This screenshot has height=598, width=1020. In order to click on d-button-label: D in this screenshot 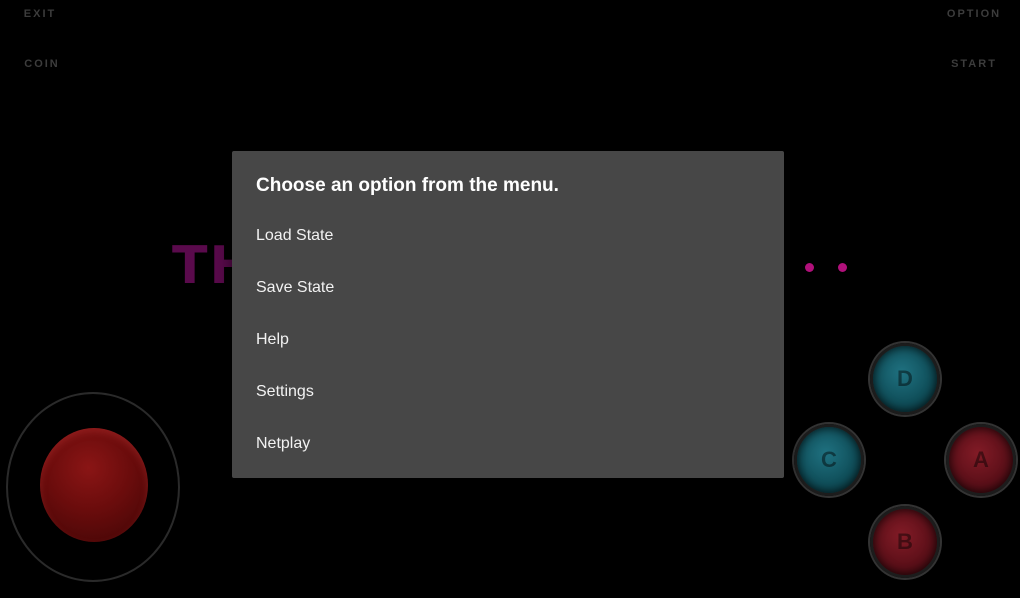, I will do `click(905, 378)`.